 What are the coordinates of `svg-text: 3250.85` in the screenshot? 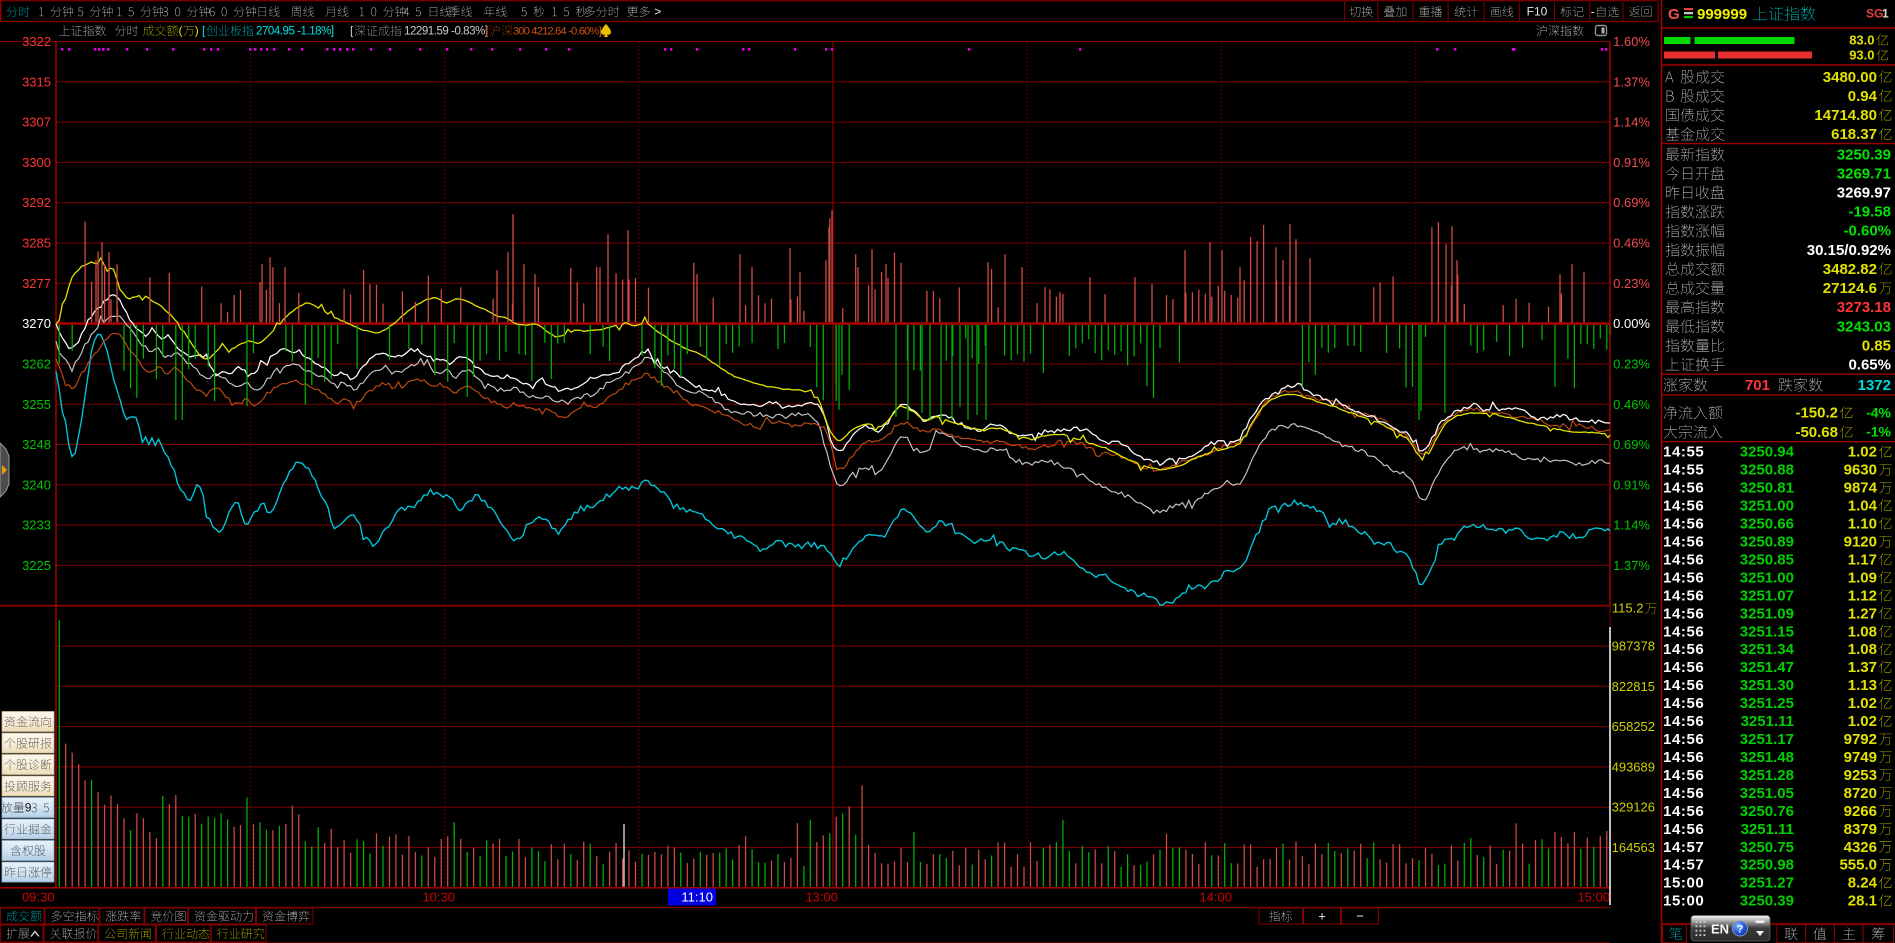 It's located at (1767, 559).